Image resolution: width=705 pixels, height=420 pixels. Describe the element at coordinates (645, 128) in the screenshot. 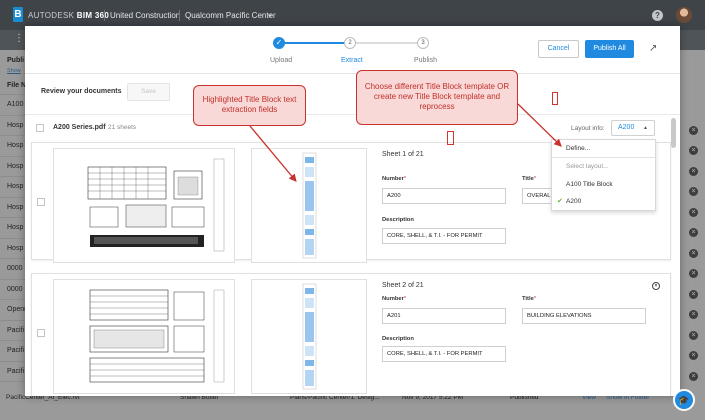

I see `caret-up-icon: ▲` at that location.